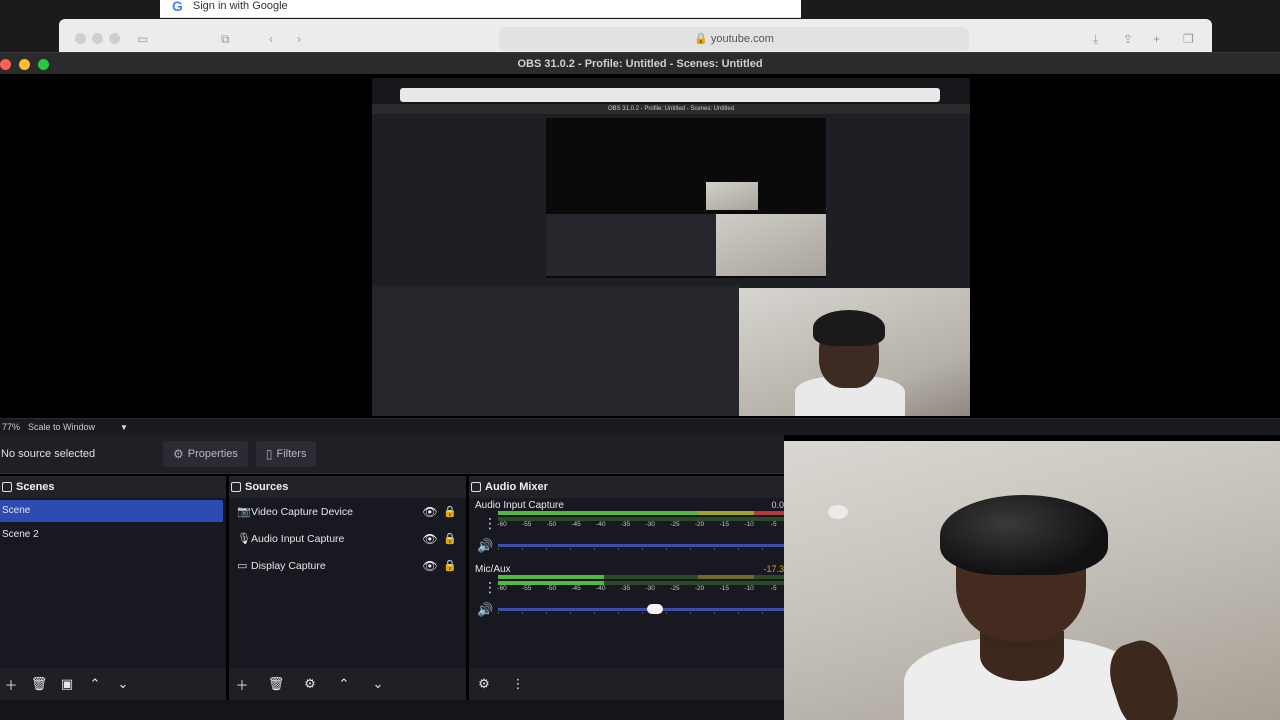 This screenshot has height=720, width=1280. I want to click on tab-overview-icon: ⧉, so click(225, 39).